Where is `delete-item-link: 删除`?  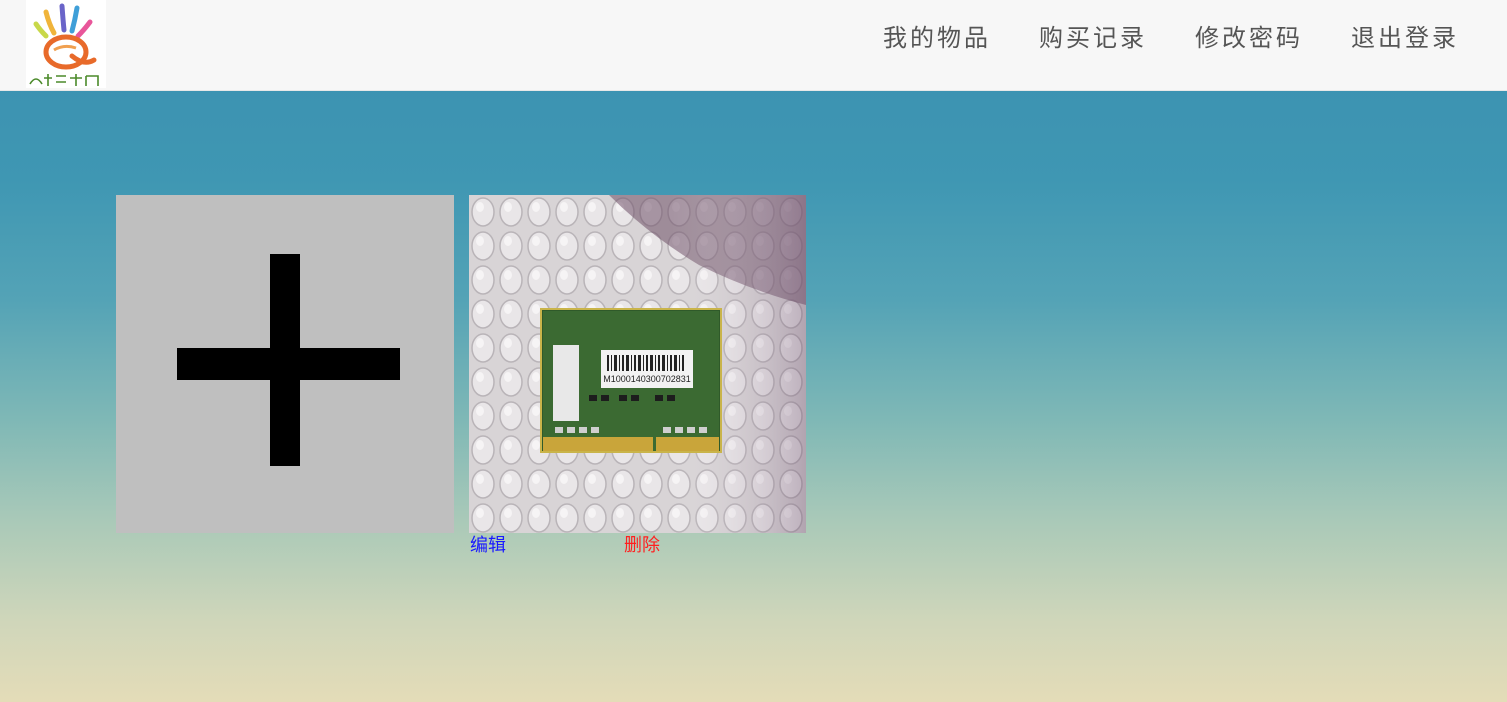
delete-item-link: 删除 is located at coordinates (642, 546).